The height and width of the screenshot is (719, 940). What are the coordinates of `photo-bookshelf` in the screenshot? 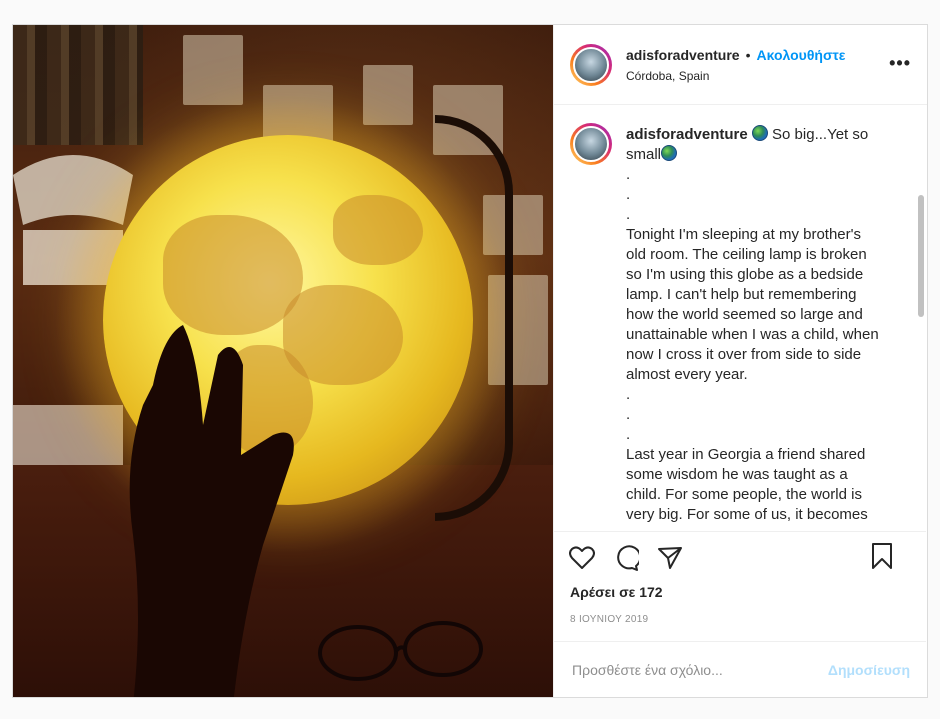 It's located at (78, 85).